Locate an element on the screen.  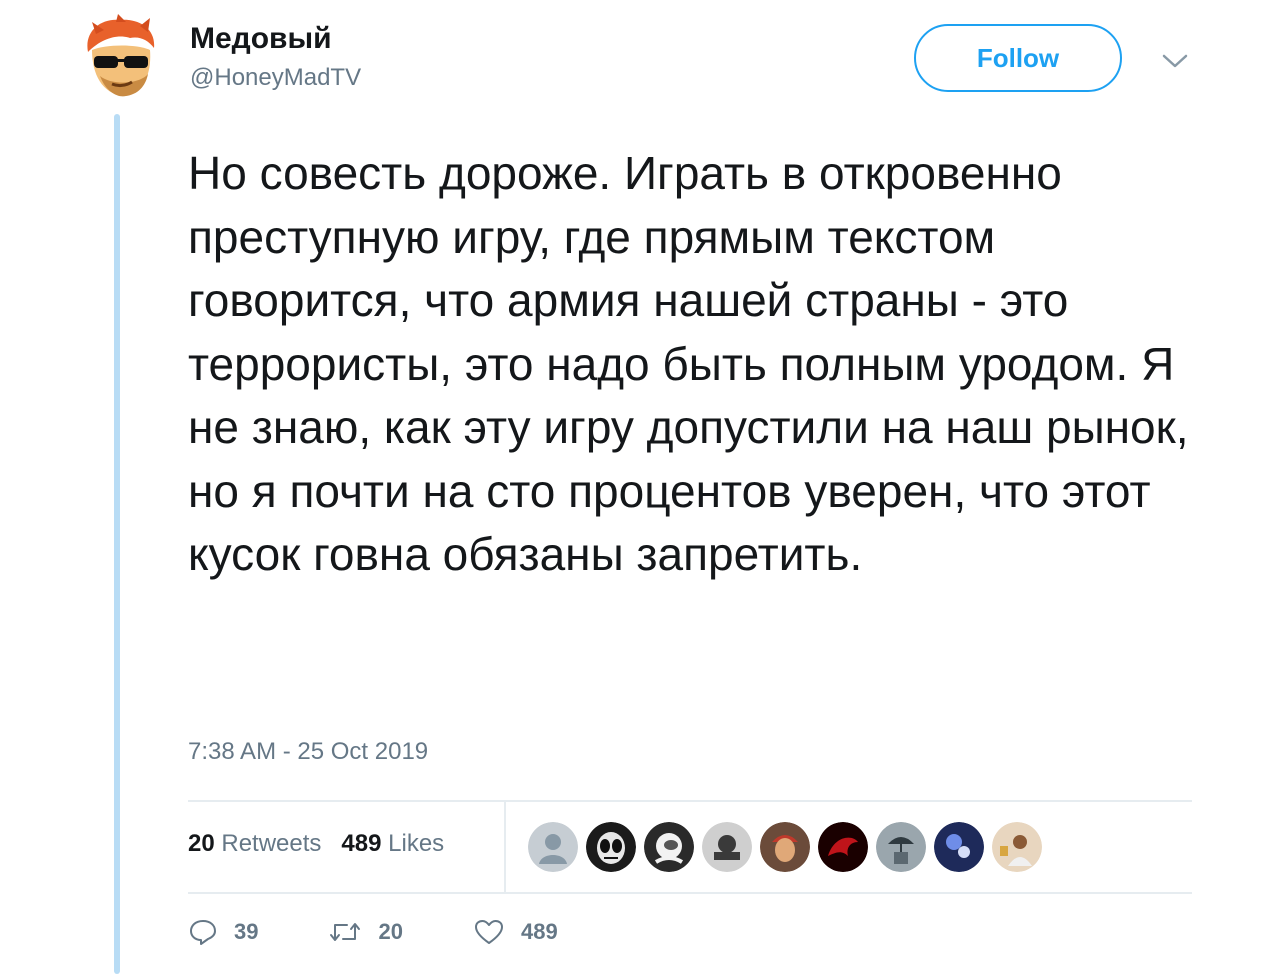
reply-bubble-icon is located at coordinates (203, 932).